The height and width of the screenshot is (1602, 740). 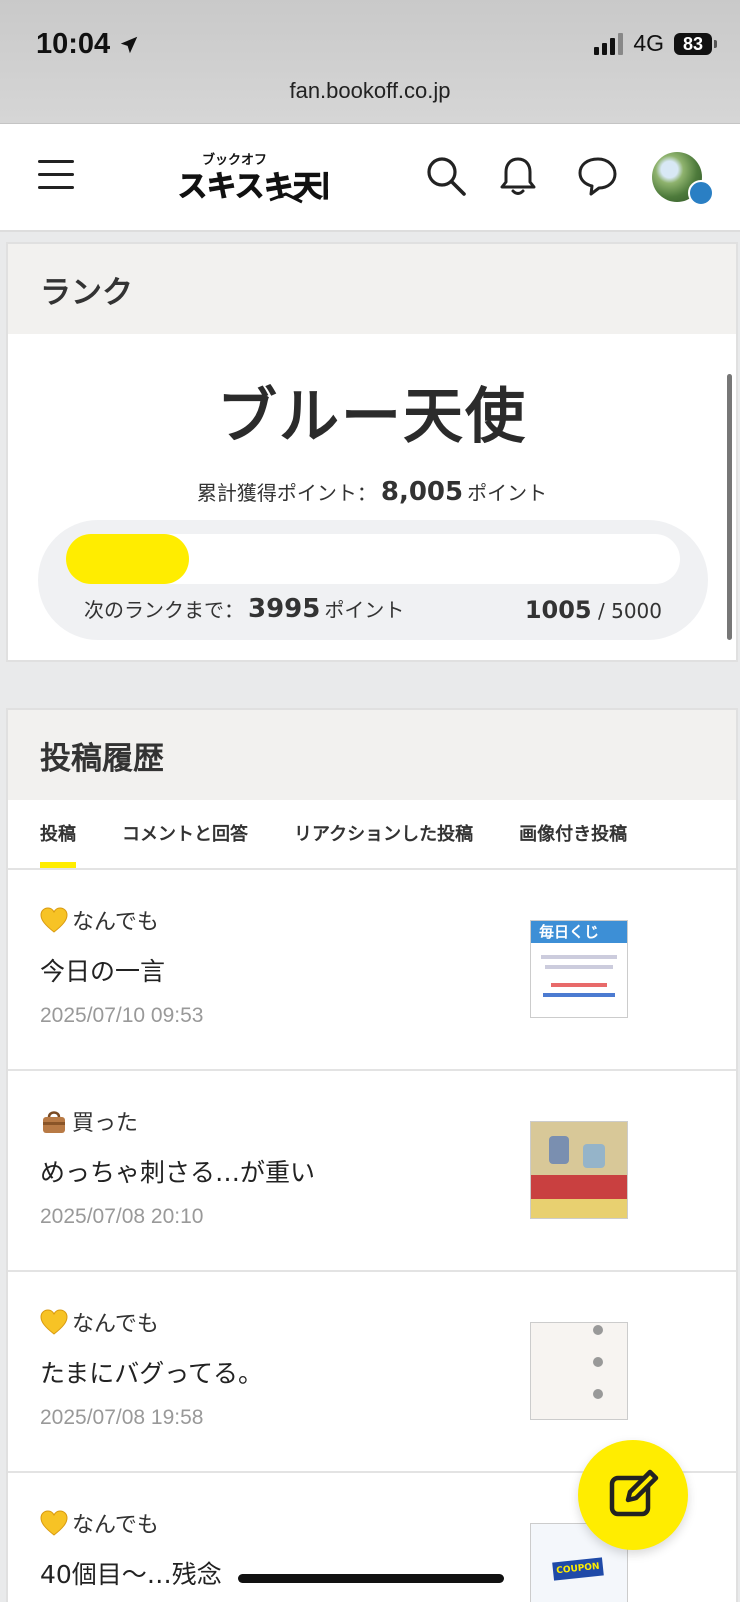 I want to click on network-type: 4G, so click(x=648, y=43).